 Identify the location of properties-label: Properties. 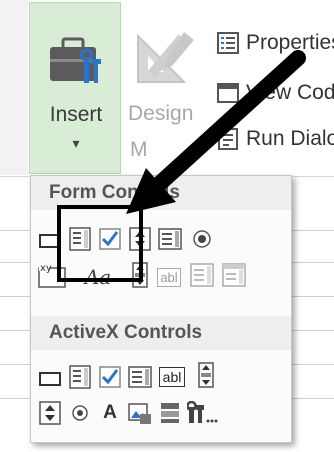
(290, 42).